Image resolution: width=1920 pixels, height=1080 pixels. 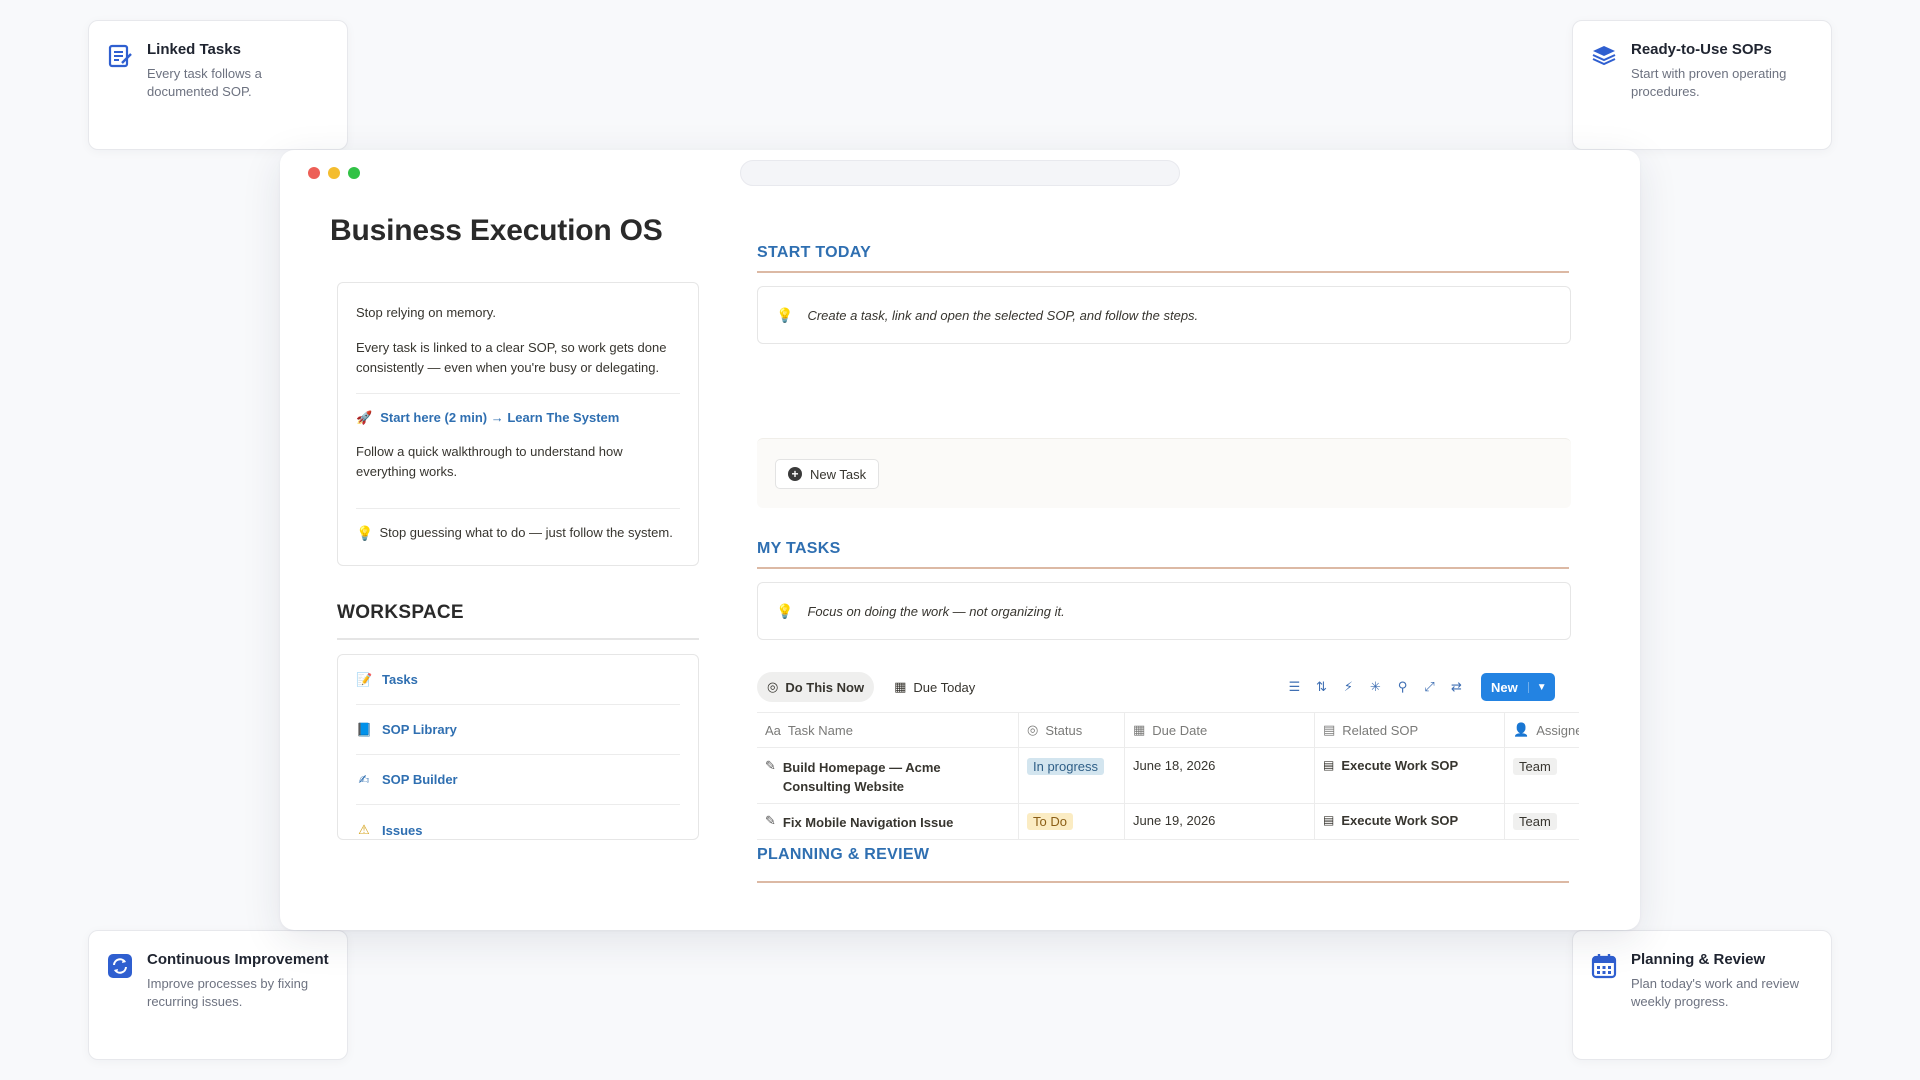 What do you see at coordinates (1504, 687) in the screenshot?
I see `new-button-label: New` at bounding box center [1504, 687].